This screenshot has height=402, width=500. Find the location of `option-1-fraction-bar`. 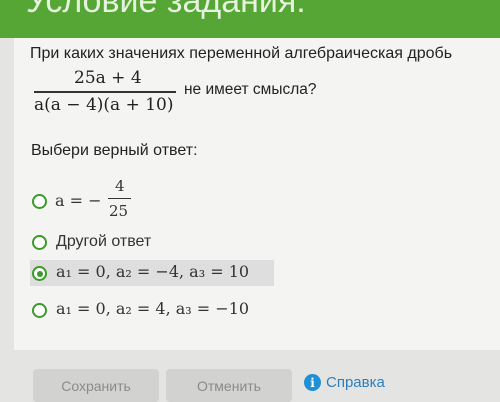

option-1-fraction-bar is located at coordinates (119, 199).